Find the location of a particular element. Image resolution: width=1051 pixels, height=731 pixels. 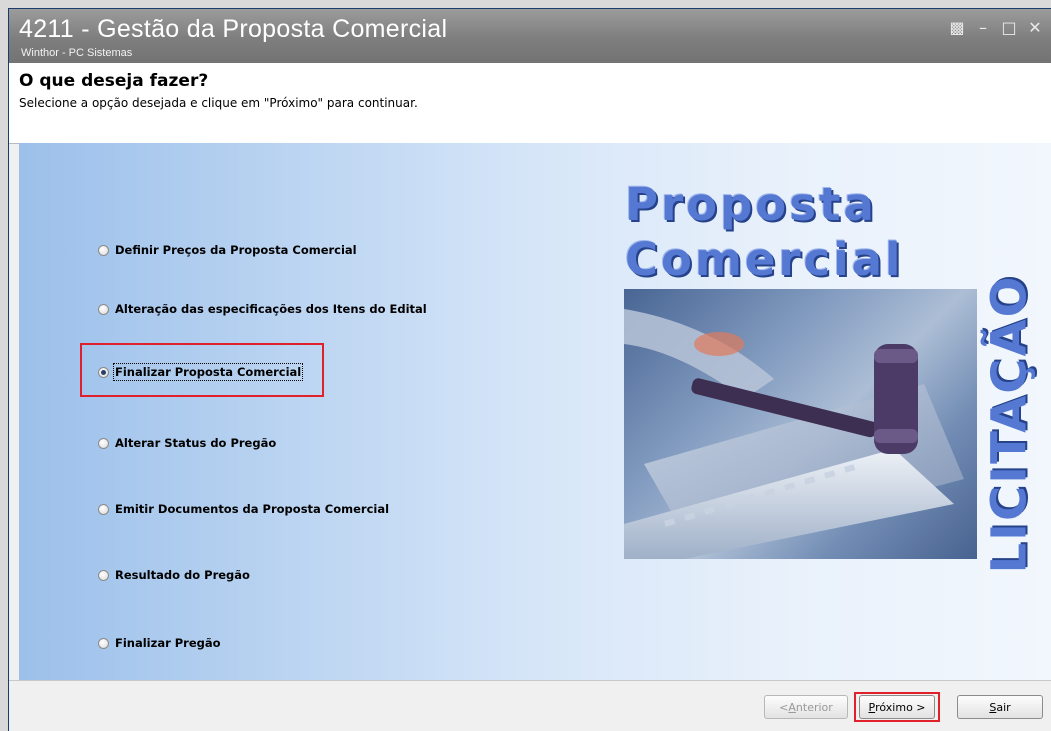

banner-vertical-text: LICITAÇÃO is located at coordinates (1009, 424).